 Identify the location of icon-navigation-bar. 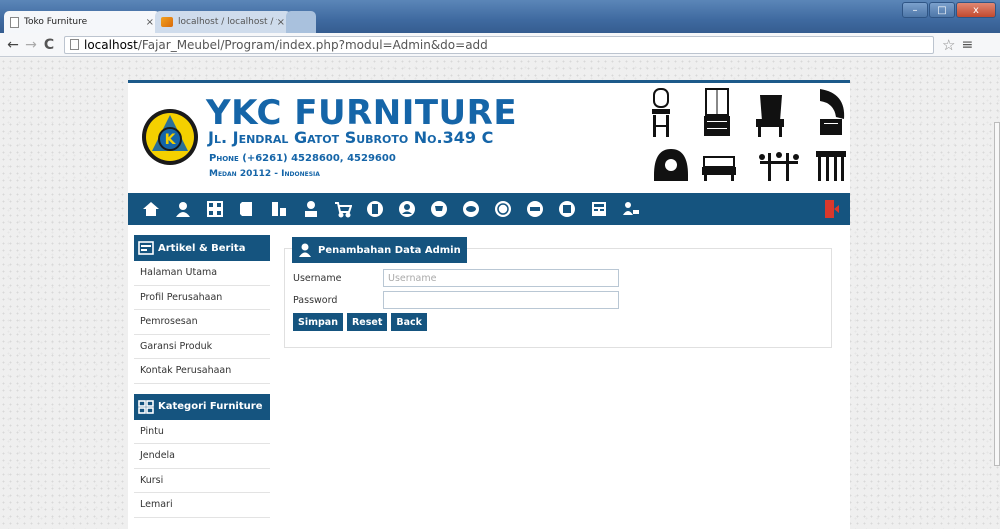
(489, 209).